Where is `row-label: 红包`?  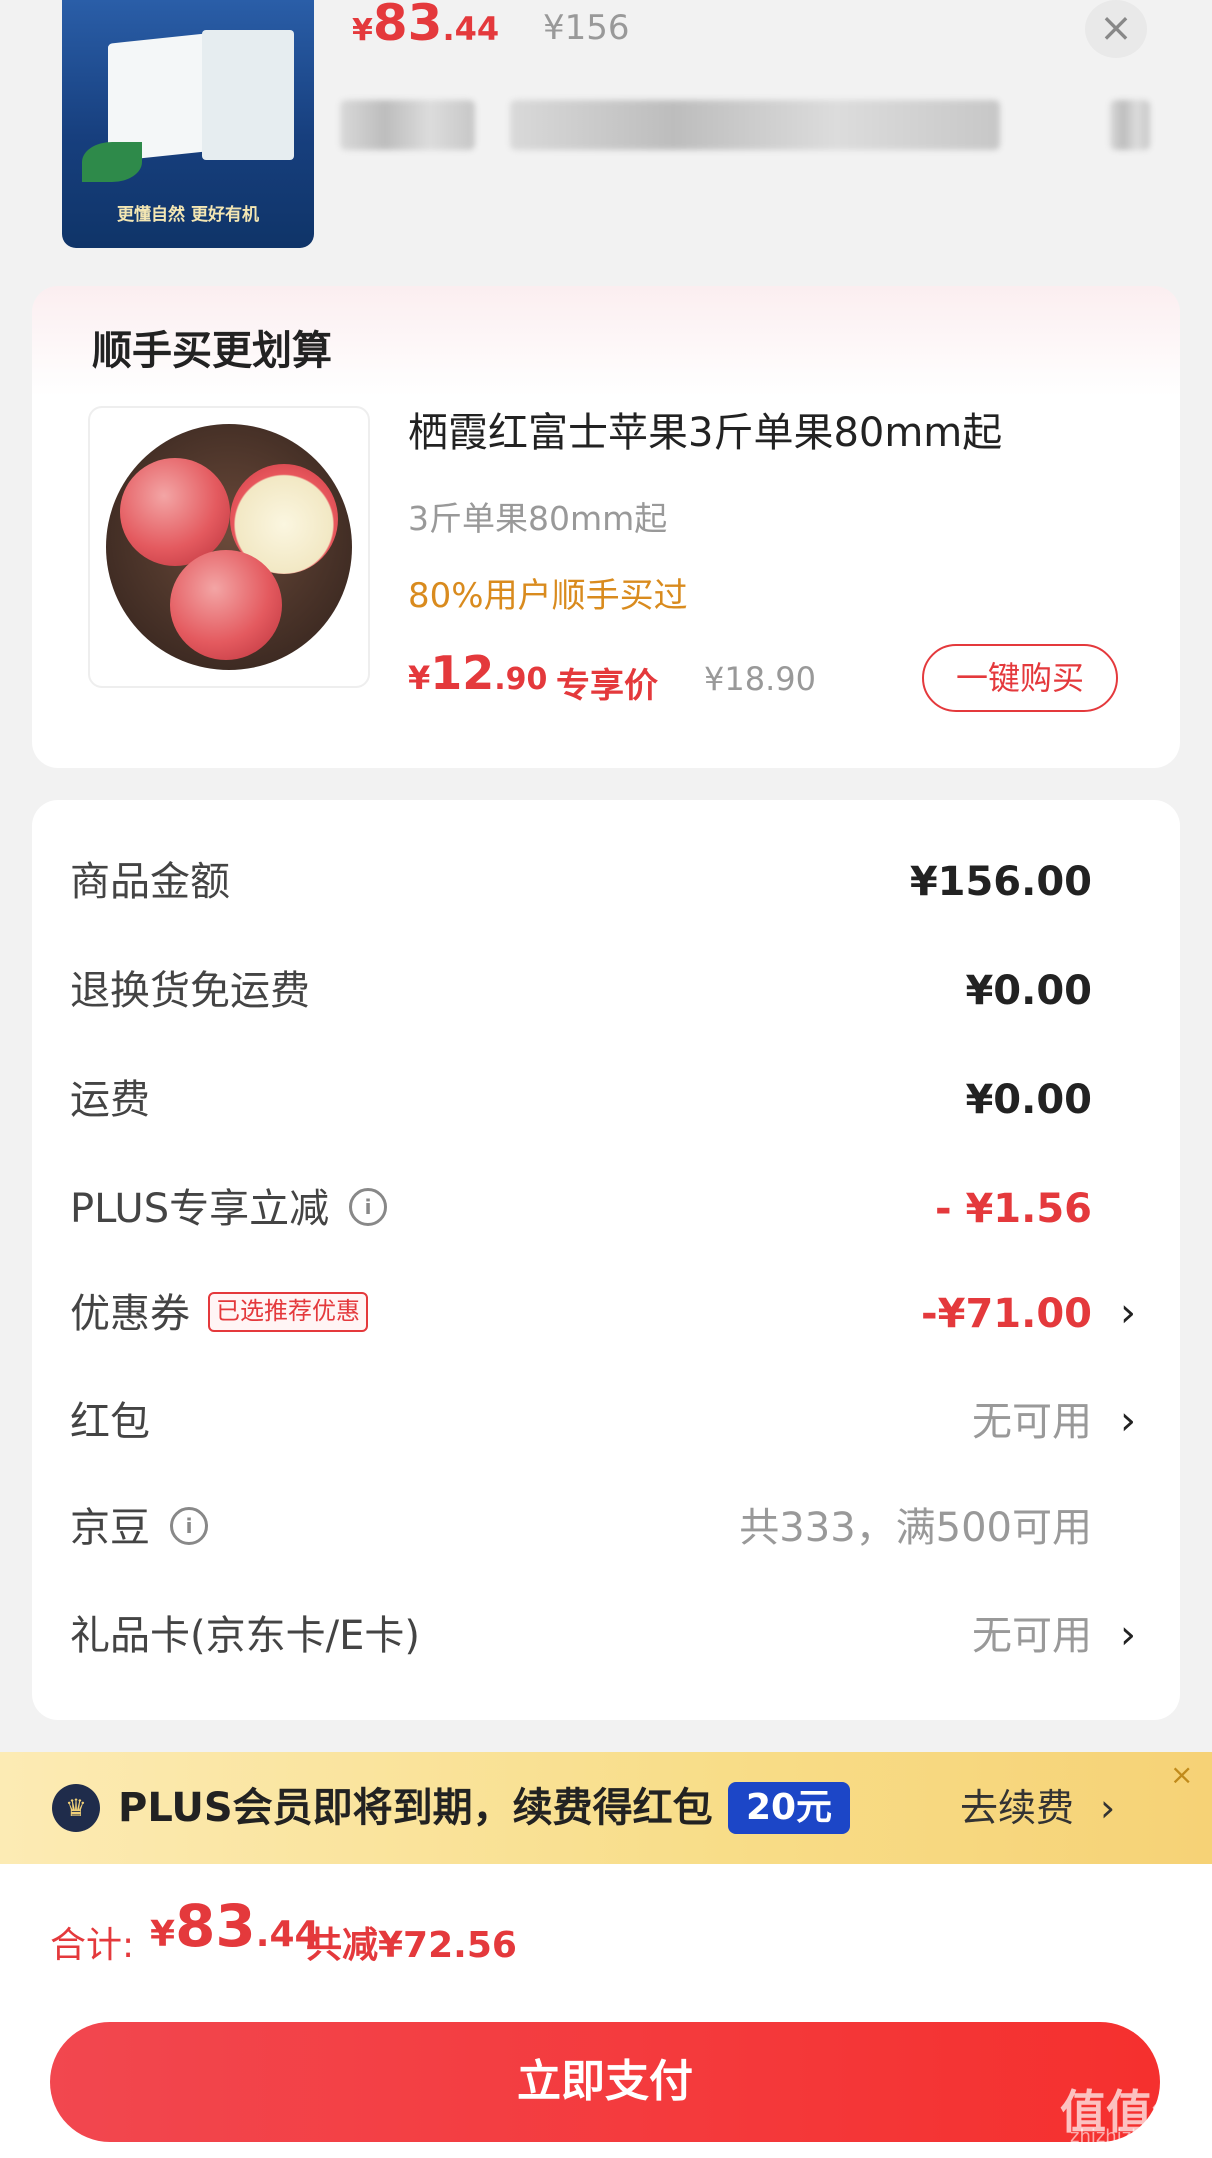 row-label: 红包 is located at coordinates (110, 1422).